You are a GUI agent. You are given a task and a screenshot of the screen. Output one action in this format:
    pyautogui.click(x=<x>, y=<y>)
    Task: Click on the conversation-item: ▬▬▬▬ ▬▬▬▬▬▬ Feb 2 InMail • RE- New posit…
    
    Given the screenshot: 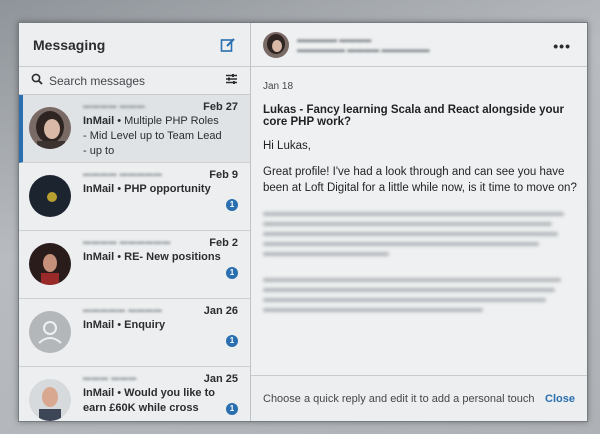 What is the action you would take?
    pyautogui.click(x=134, y=265)
    